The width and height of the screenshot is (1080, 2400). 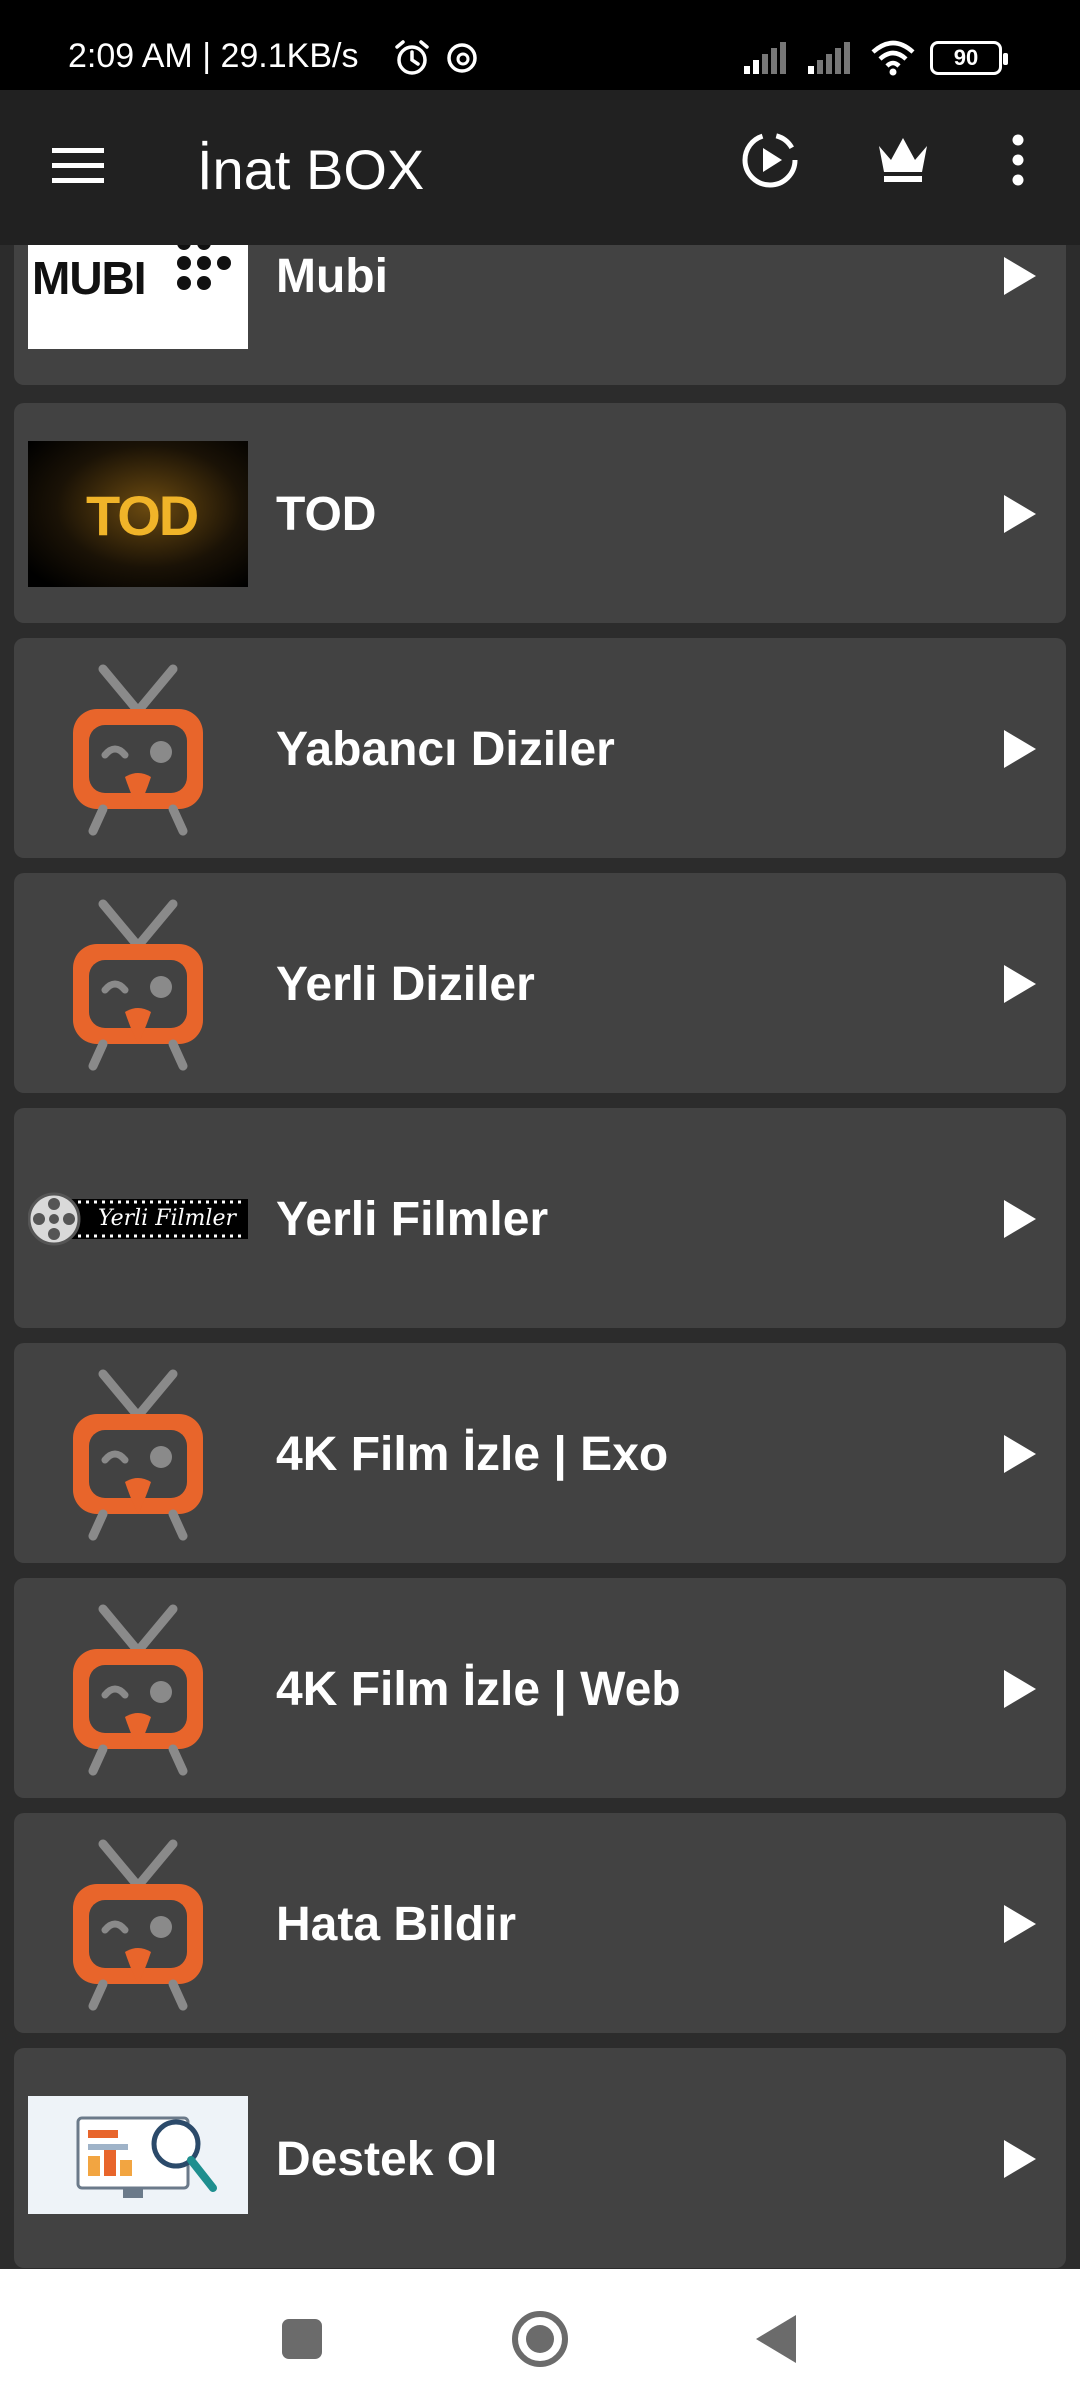 What do you see at coordinates (213, 56) in the screenshot?
I see `status-time: 2:09 AM | 29.1KB/s` at bounding box center [213, 56].